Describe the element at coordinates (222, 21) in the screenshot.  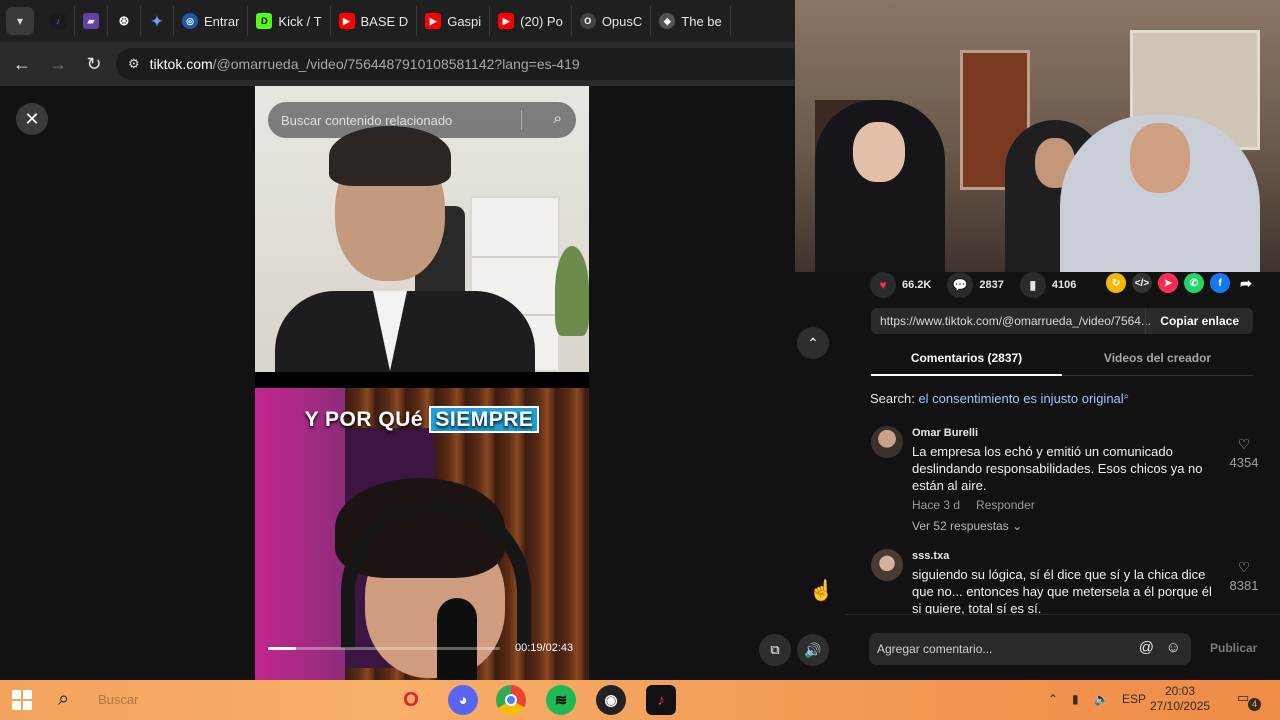
I see `tab-title: Entrar` at that location.